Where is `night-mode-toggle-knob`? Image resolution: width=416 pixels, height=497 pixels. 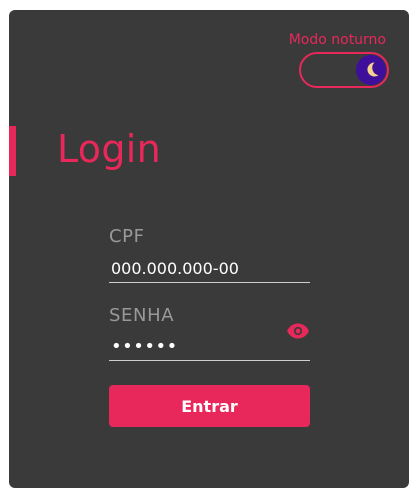
night-mode-toggle-knob is located at coordinates (371, 70).